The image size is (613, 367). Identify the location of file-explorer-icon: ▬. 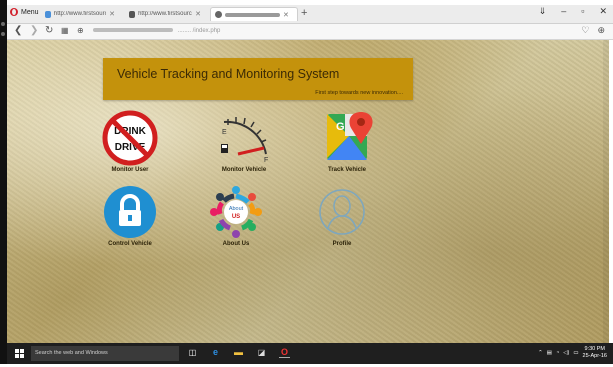
(238, 352).